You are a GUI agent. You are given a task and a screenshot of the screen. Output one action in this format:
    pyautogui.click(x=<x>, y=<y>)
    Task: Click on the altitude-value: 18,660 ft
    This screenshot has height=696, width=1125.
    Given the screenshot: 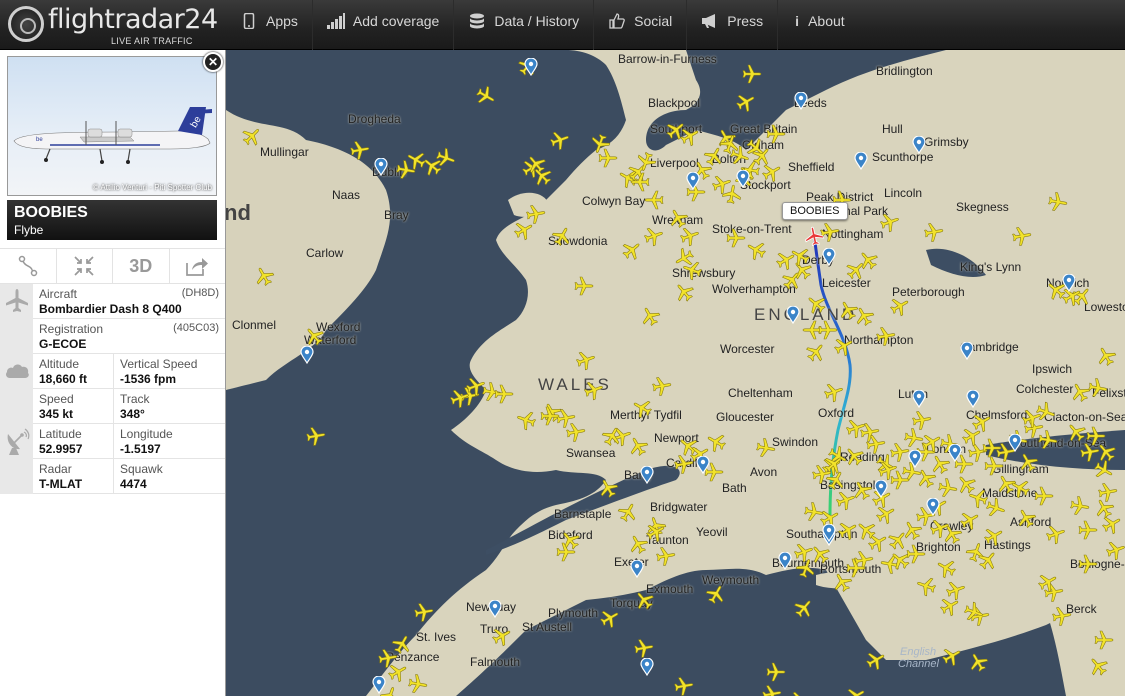 What is the action you would take?
    pyautogui.click(x=63, y=379)
    